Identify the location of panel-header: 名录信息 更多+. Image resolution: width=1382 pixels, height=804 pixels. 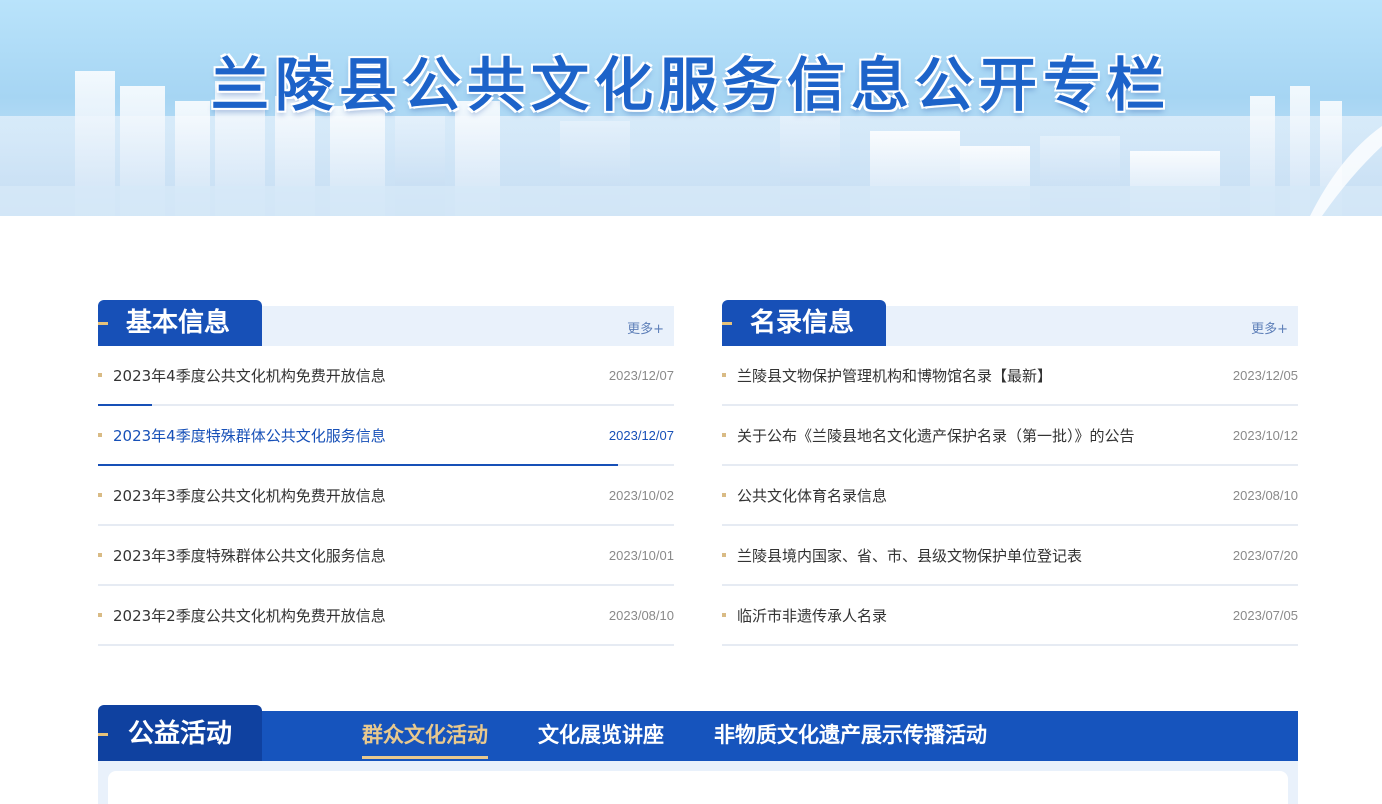
(1010, 323).